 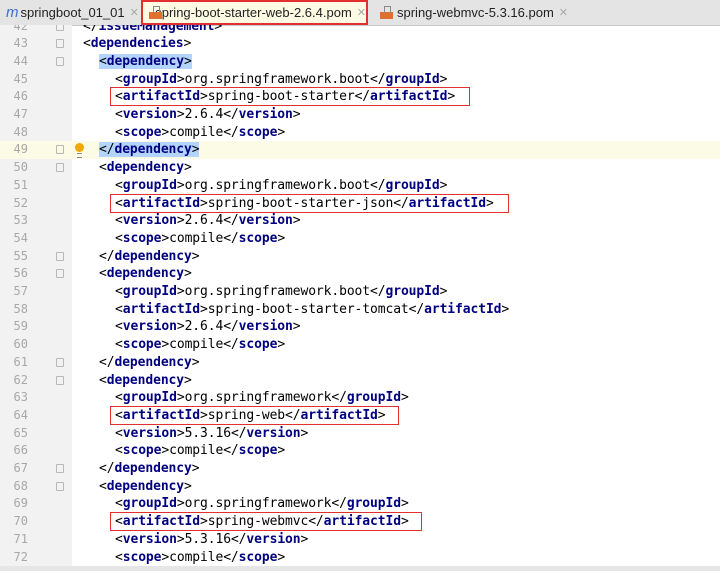 I want to click on line-number: 43, so click(x=20, y=43).